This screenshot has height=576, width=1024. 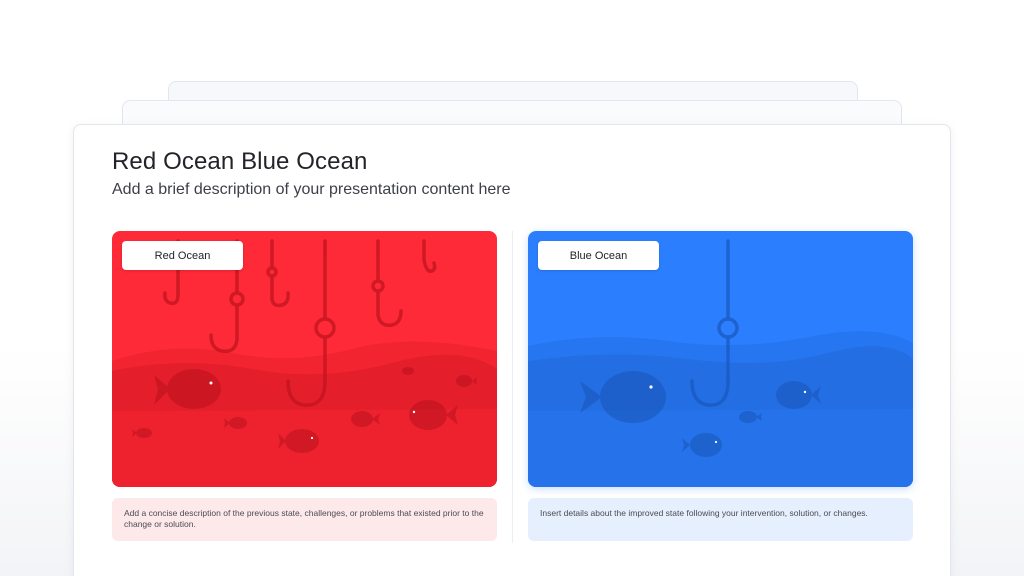 What do you see at coordinates (720, 409) in the screenshot?
I see `wave-icon` at bounding box center [720, 409].